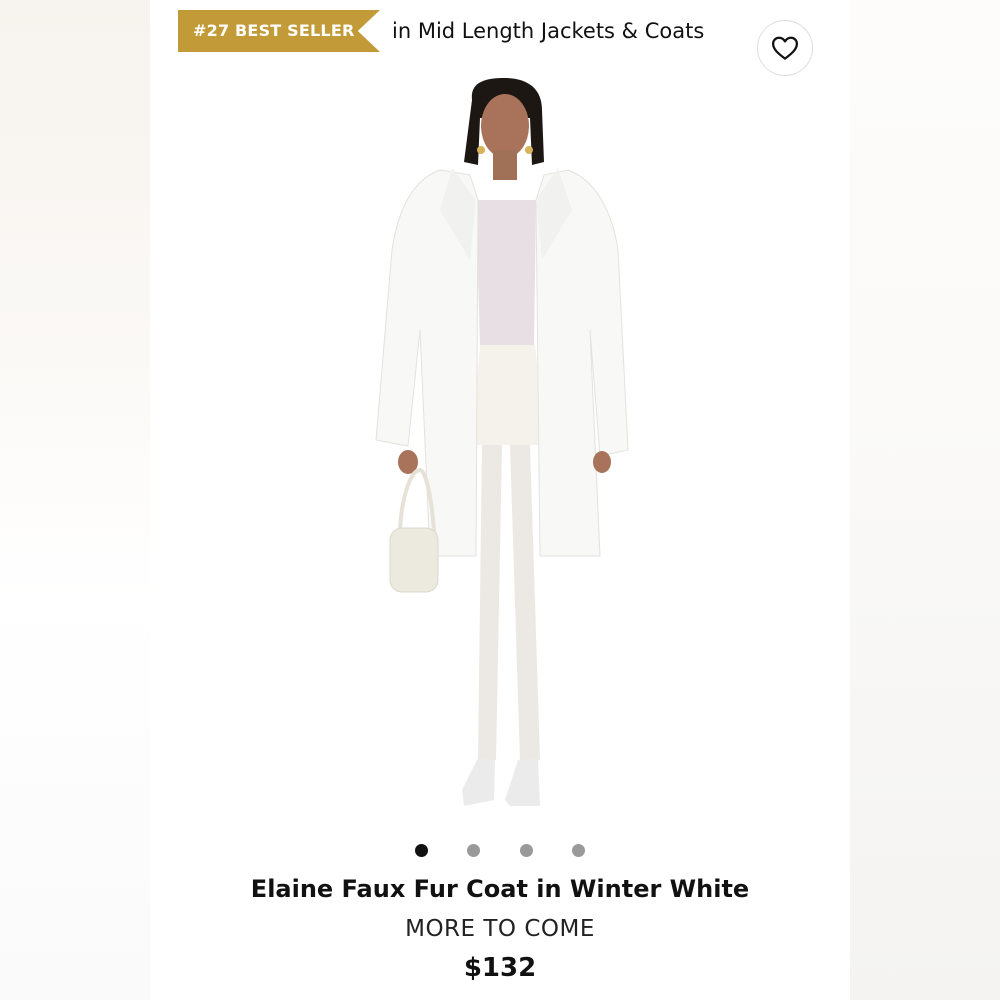 The width and height of the screenshot is (1000, 1000). What do you see at coordinates (500, 929) in the screenshot?
I see `product-brand: MORE TO COME` at bounding box center [500, 929].